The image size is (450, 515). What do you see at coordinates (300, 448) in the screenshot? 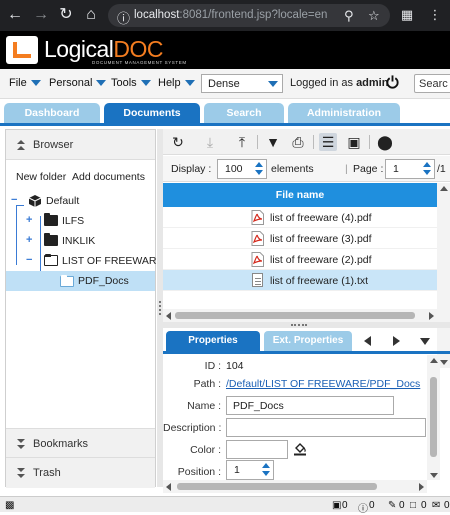
I see `color-picker-bucket-icon` at bounding box center [300, 448].